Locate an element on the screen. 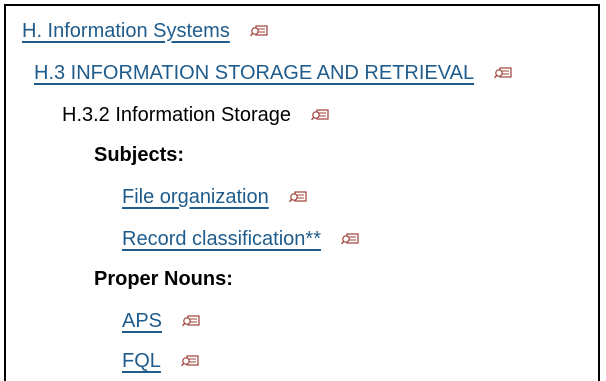 The image size is (606, 381). proper-nouns-heading: Proper Nouns: is located at coordinates (163, 278).